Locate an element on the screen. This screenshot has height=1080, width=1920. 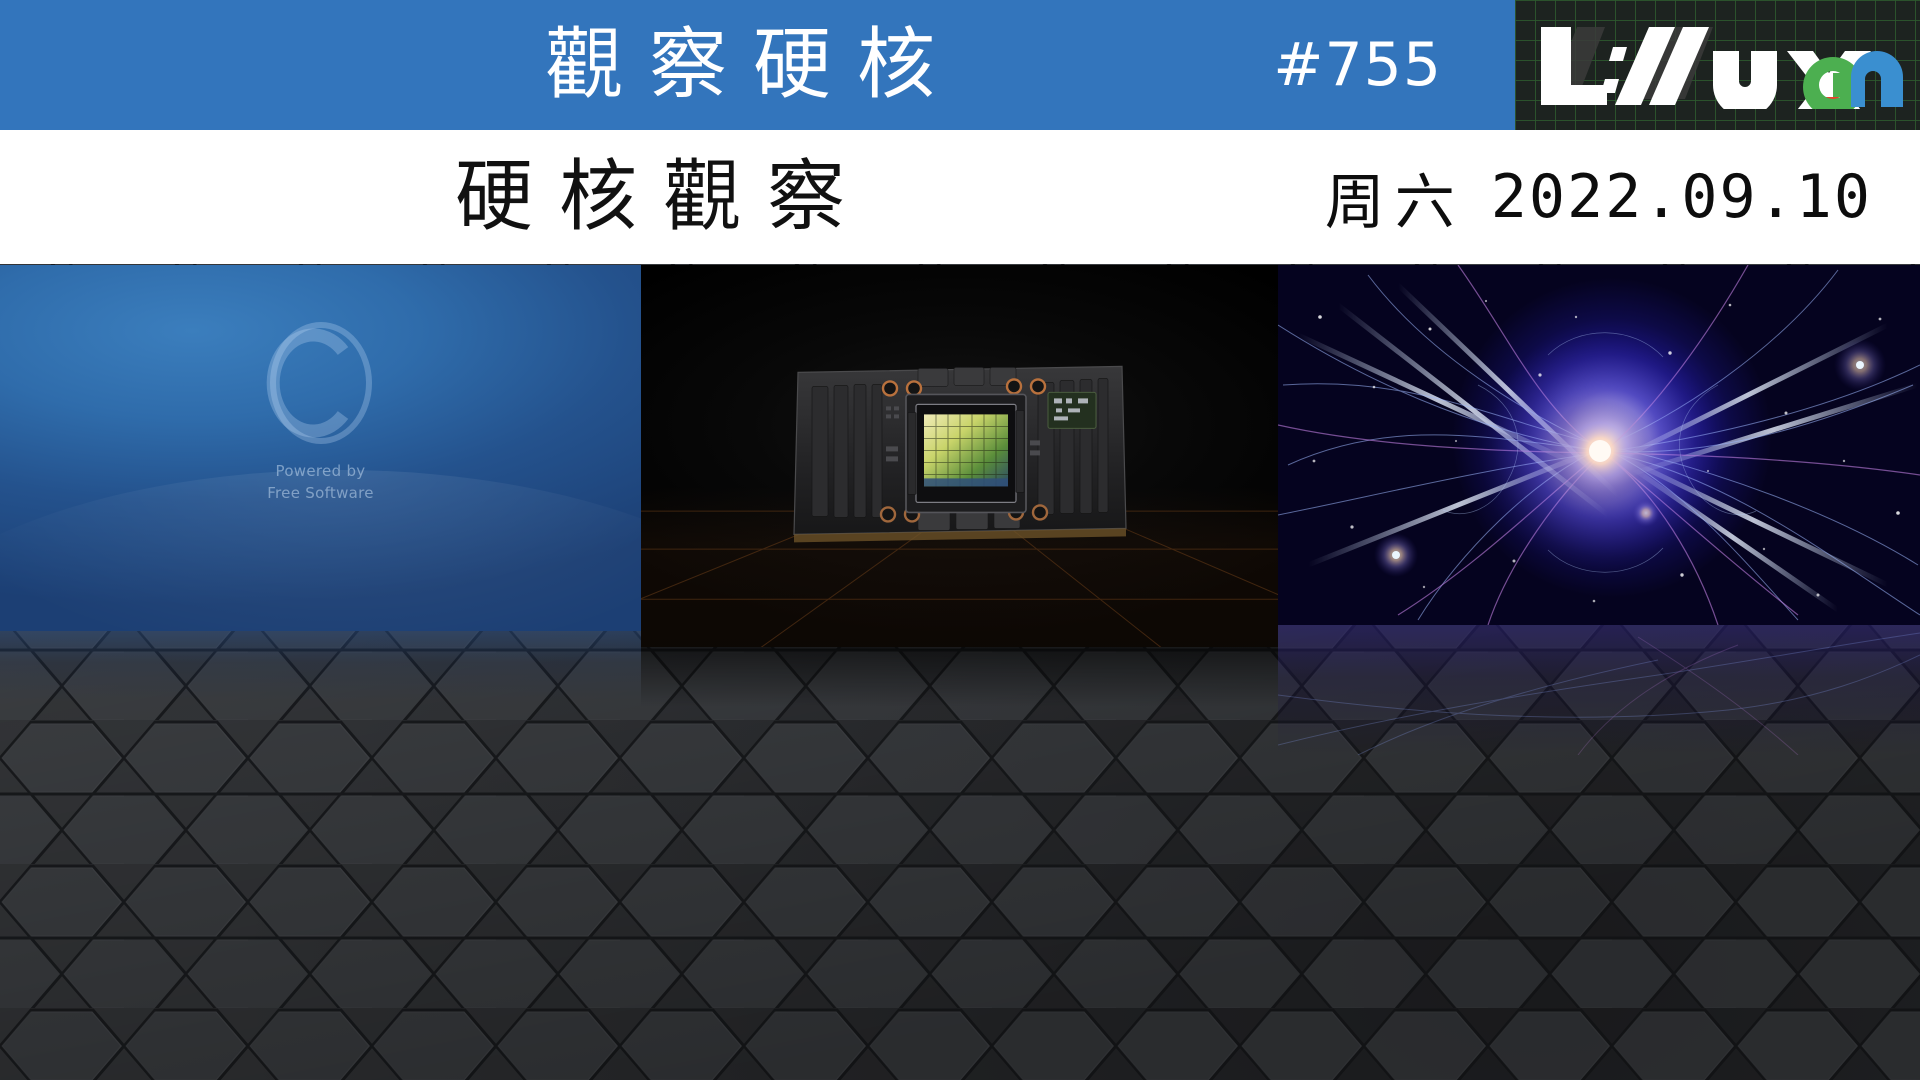
geeko-circle-icon is located at coordinates (319, 383).